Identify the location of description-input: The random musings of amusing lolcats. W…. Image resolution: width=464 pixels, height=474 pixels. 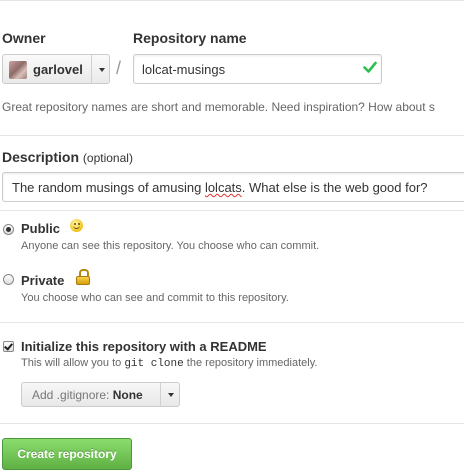
(233, 187).